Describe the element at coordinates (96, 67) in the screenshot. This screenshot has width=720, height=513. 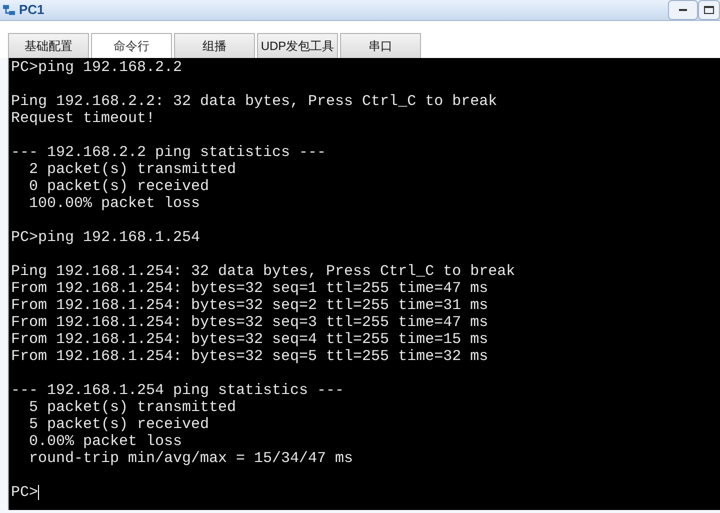
I see `terminal-line: PC>ping 192.168.2.2` at that location.